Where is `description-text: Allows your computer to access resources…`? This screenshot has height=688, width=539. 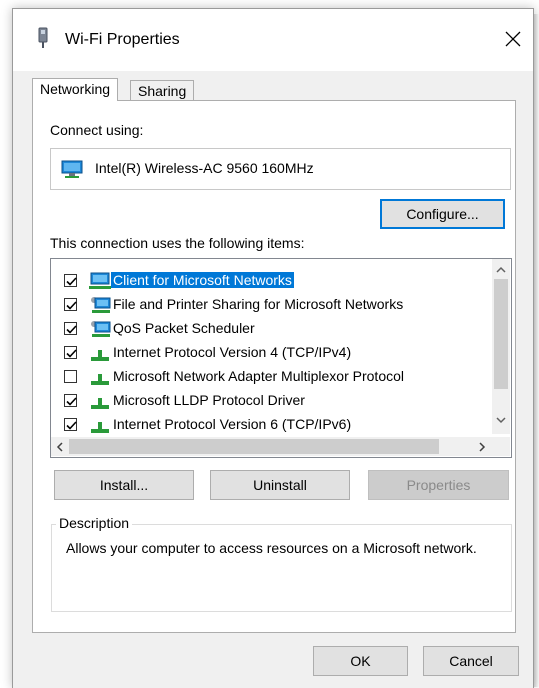 description-text: Allows your computer to access resources… is located at coordinates (271, 548).